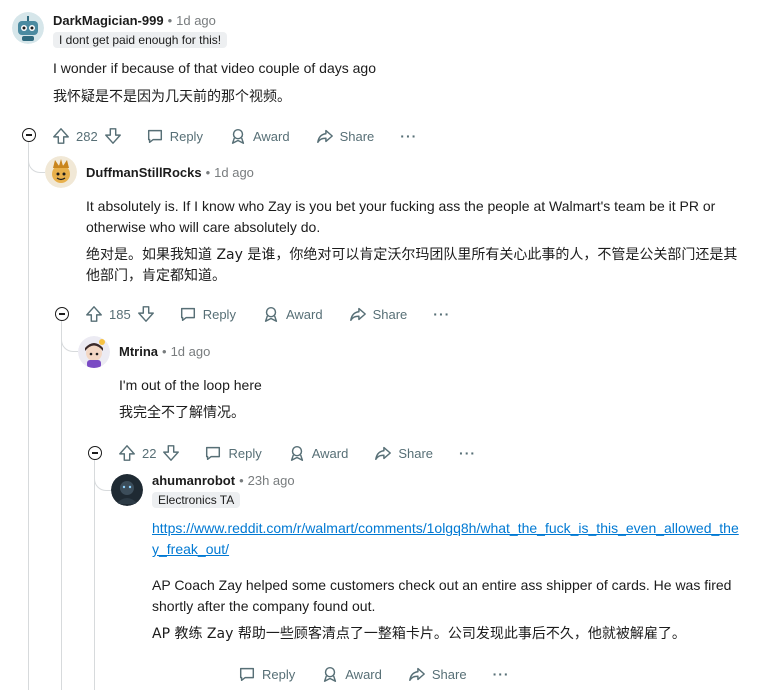 The width and height of the screenshot is (783, 690). I want to click on comment-translation: 我完全不了解情况。, so click(182, 413).